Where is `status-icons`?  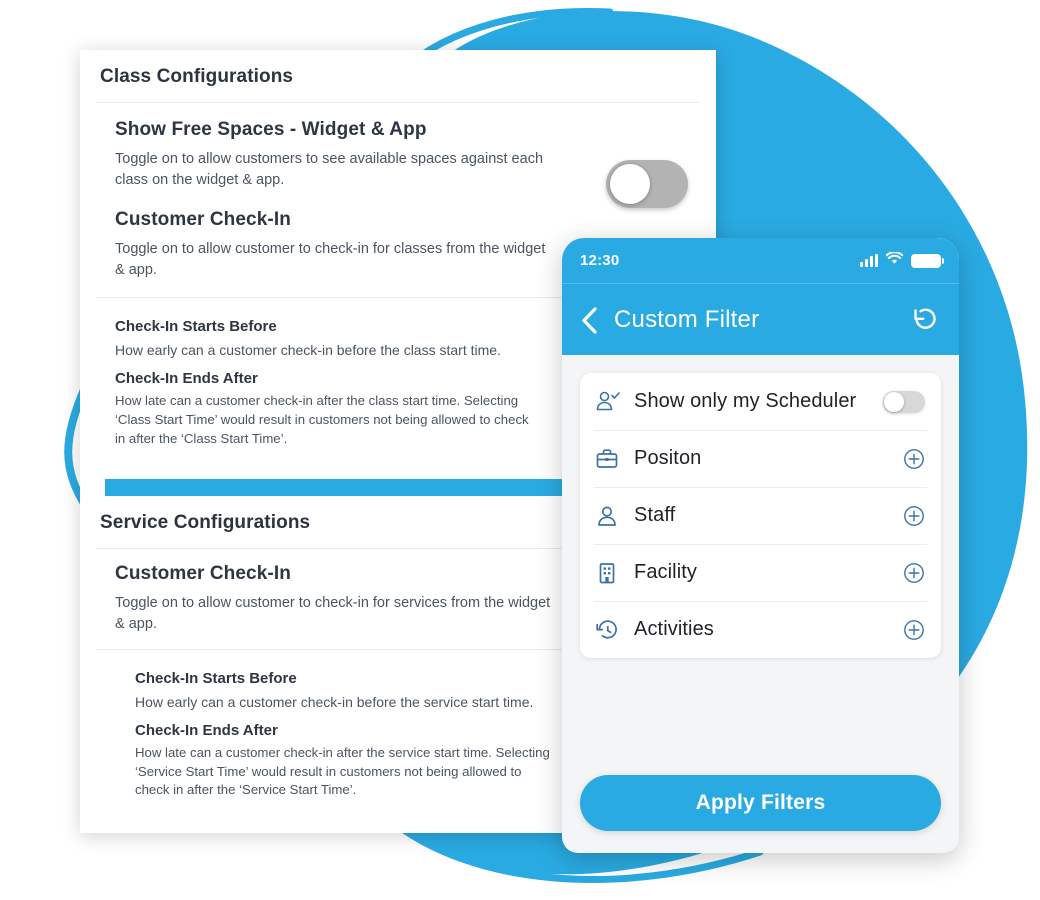 status-icons is located at coordinates (902, 260).